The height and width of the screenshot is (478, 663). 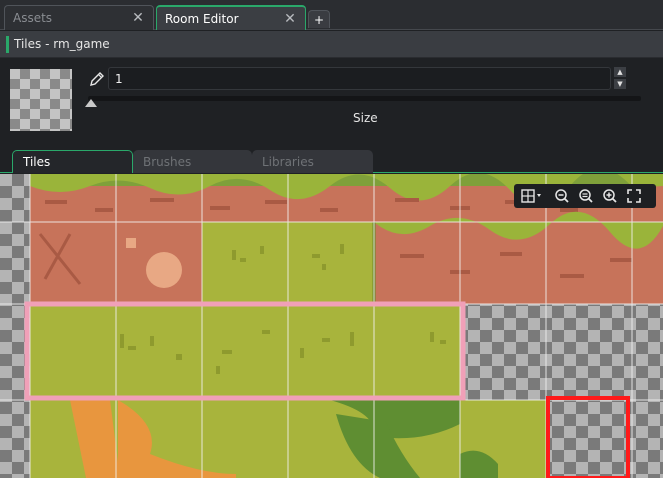 I want to click on page-title: Tiles - rm_game, so click(x=62, y=44).